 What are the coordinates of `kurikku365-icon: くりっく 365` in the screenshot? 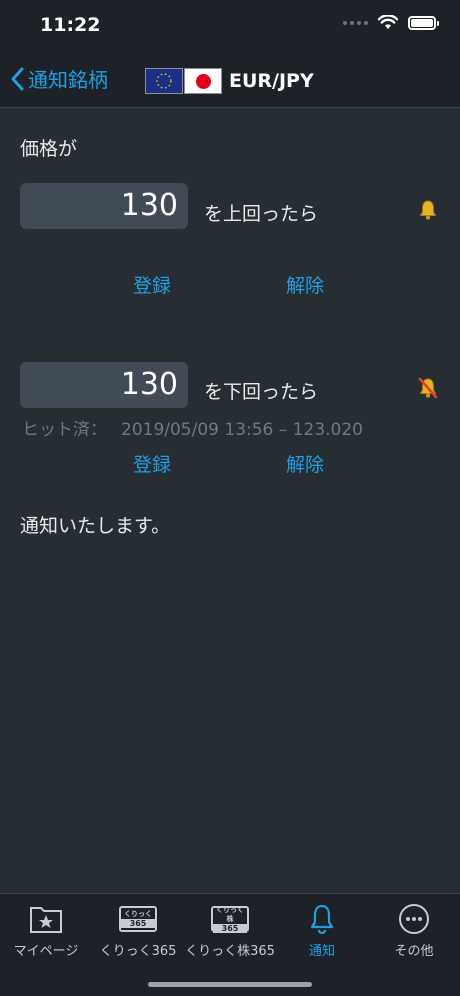 It's located at (138, 919).